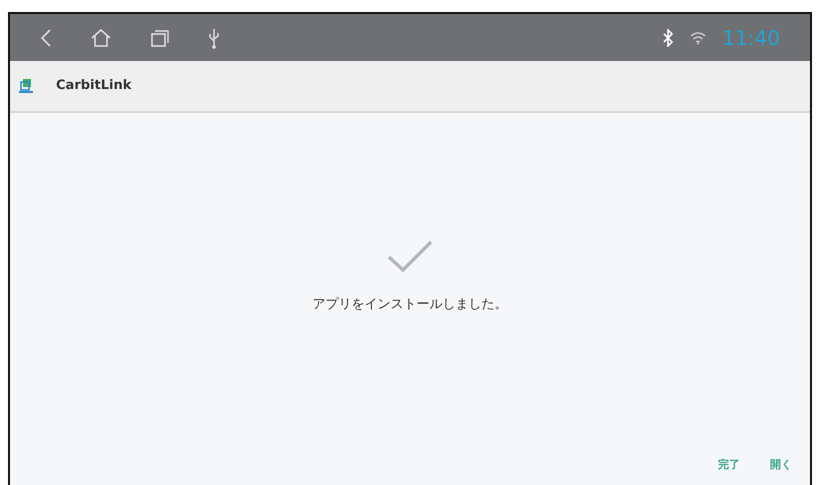 The height and width of the screenshot is (485, 819). What do you see at coordinates (410, 256) in the screenshot?
I see `checkmark-icon` at bounding box center [410, 256].